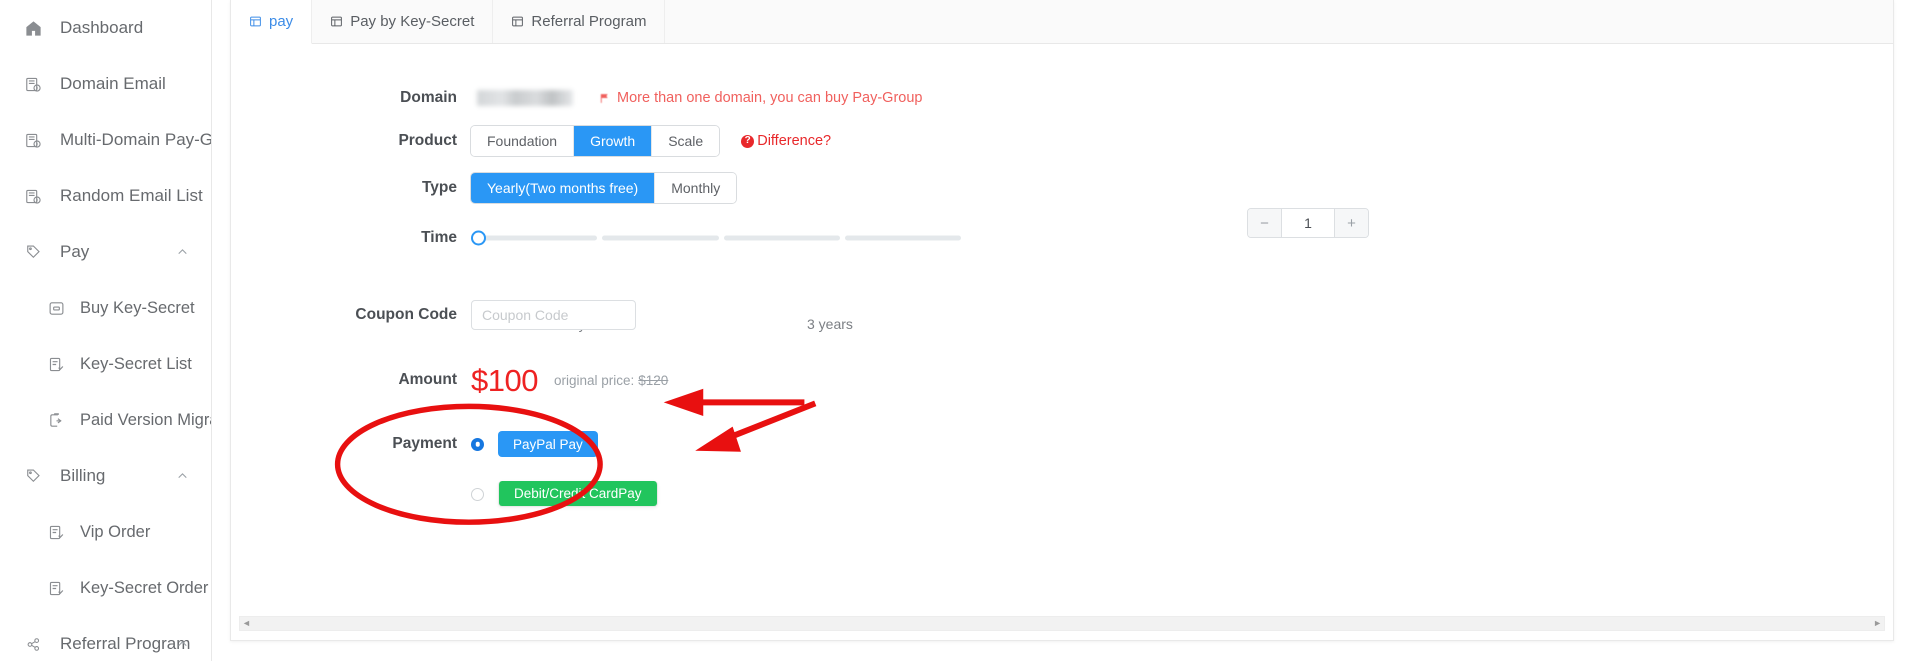  I want to click on sidebar-item-label: Key-Secret List, so click(136, 363).